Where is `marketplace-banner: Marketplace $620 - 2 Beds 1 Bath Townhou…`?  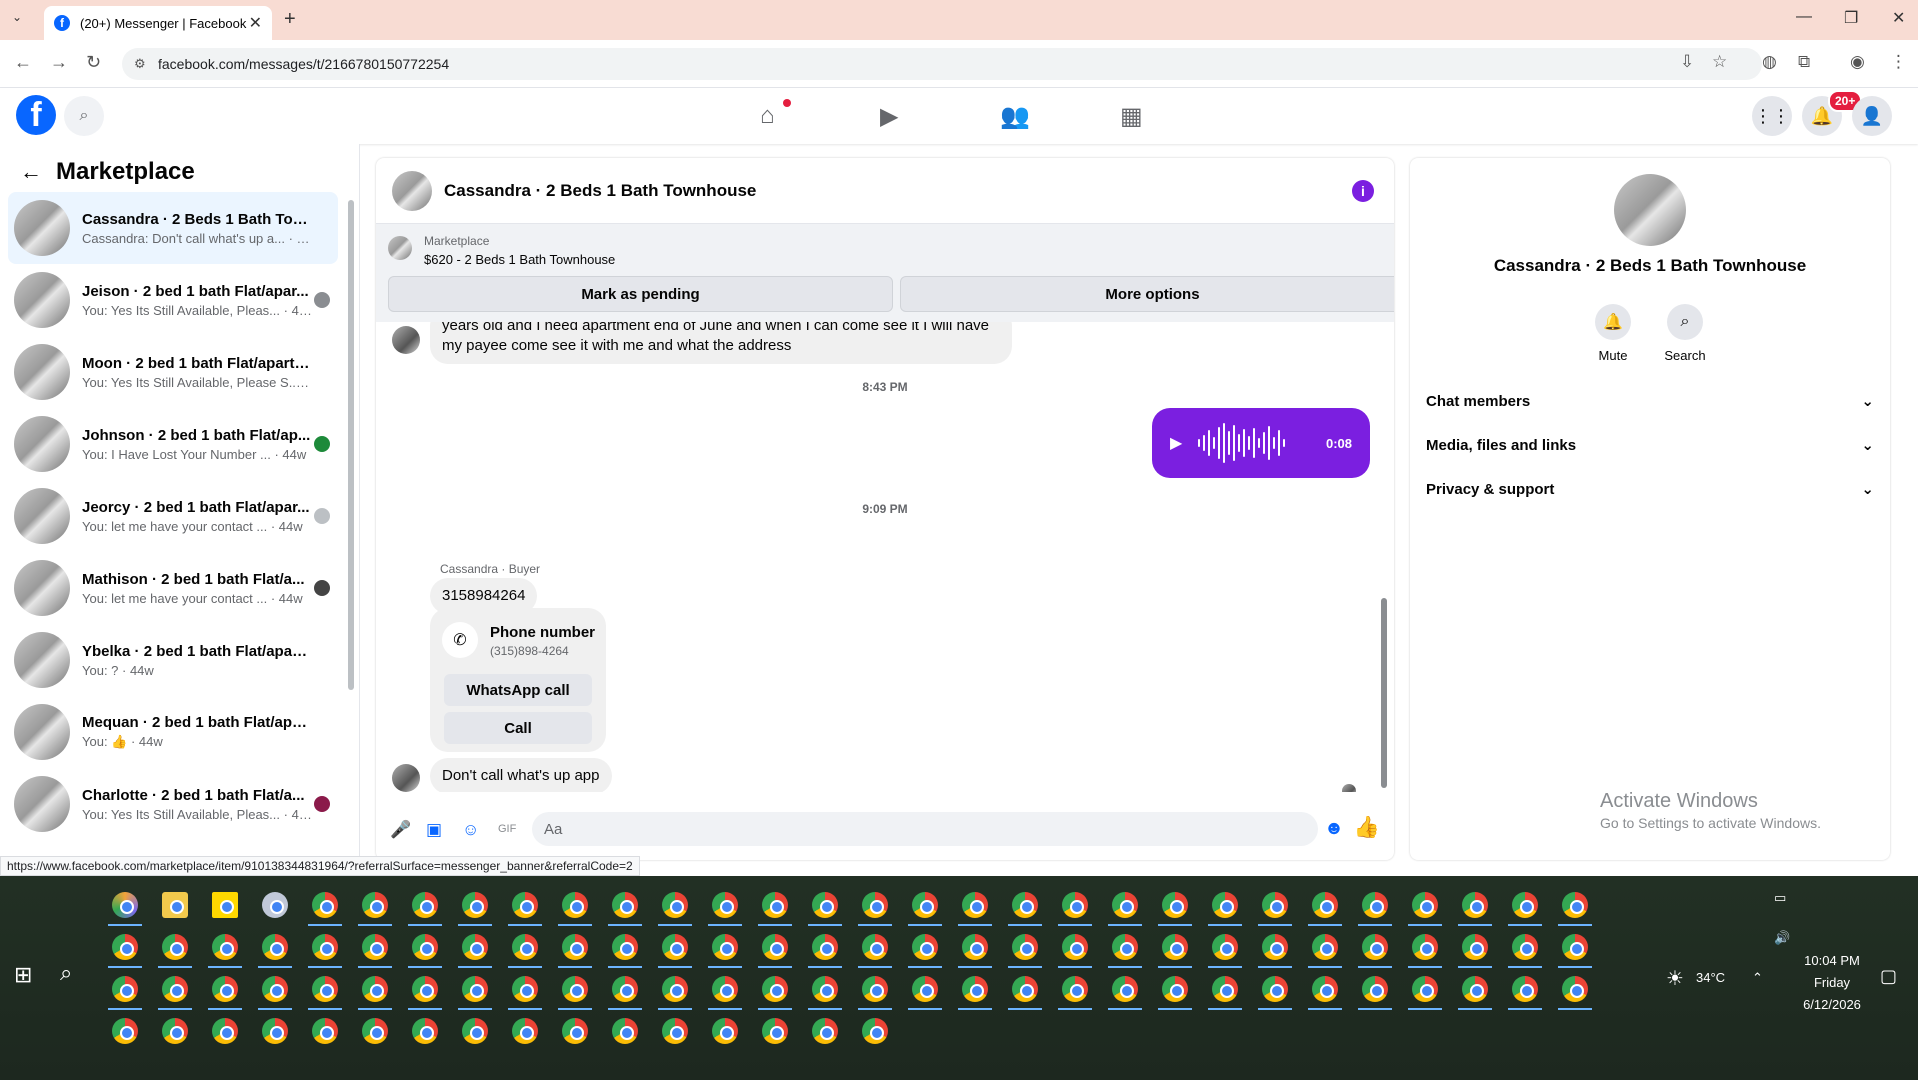
marketplace-banner: Marketplace $620 - 2 Beds 1 Bath Townhou… is located at coordinates (885, 273).